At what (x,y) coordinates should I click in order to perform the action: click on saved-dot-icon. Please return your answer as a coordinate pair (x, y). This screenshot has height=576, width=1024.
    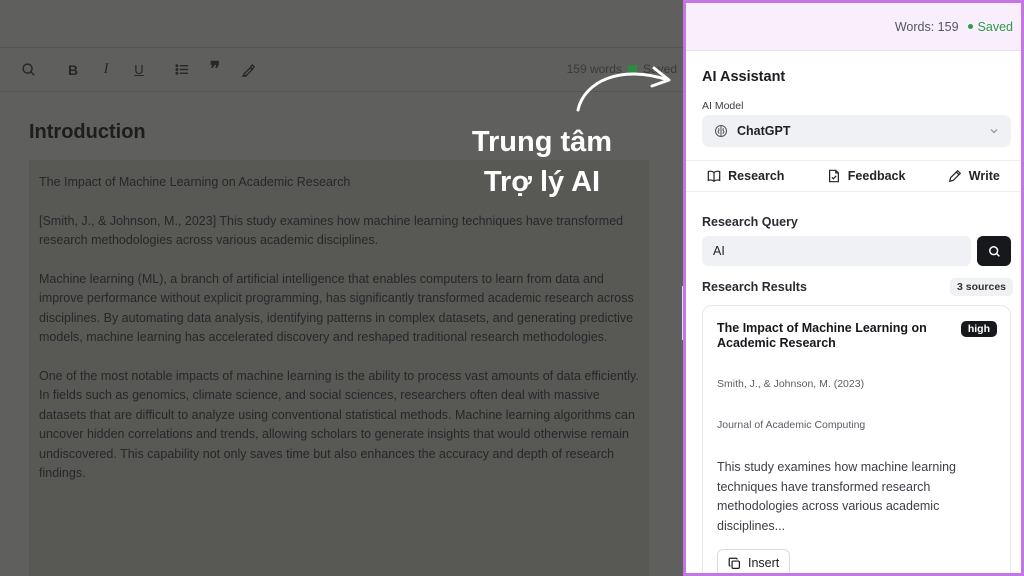
    Looking at the image, I should click on (970, 26).